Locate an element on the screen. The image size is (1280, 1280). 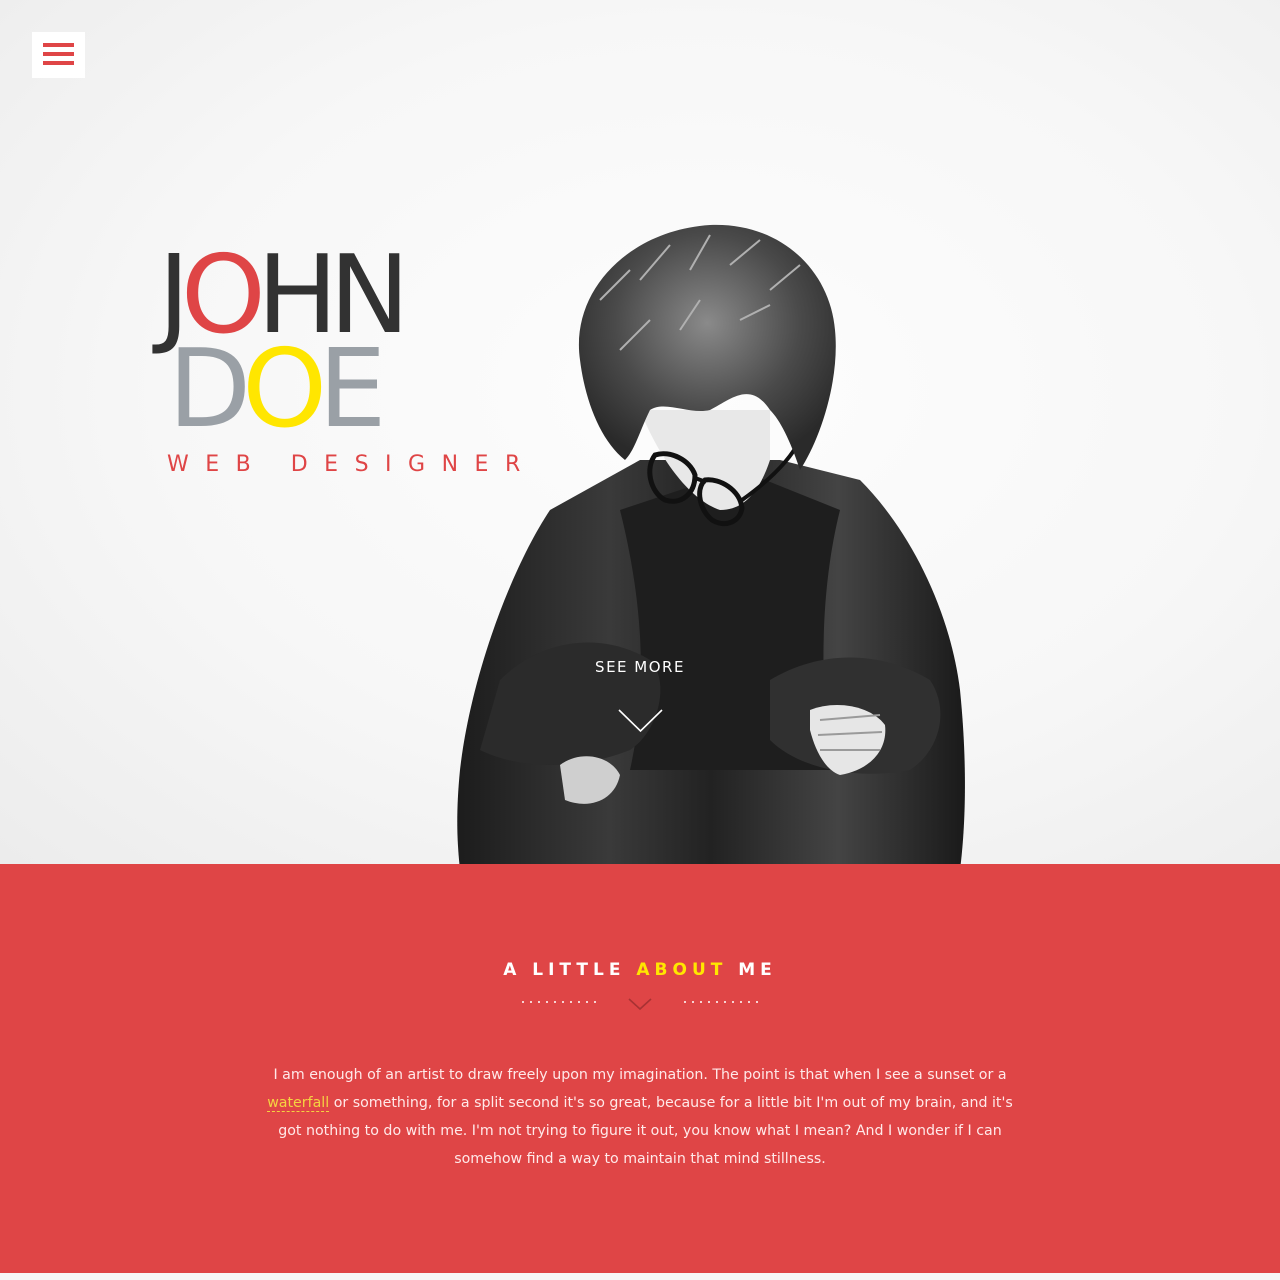
about-heading-part-2: ME is located at coordinates (752, 970).